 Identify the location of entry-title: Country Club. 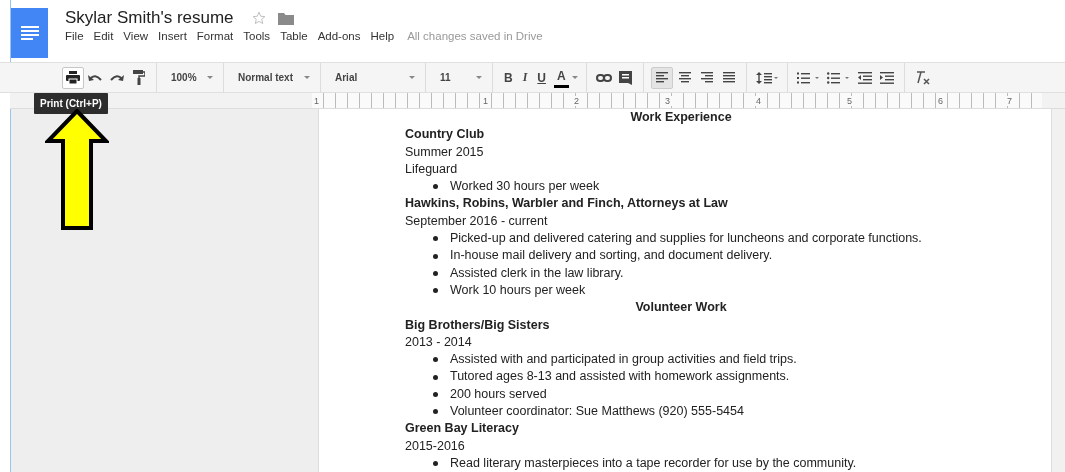
(445, 135).